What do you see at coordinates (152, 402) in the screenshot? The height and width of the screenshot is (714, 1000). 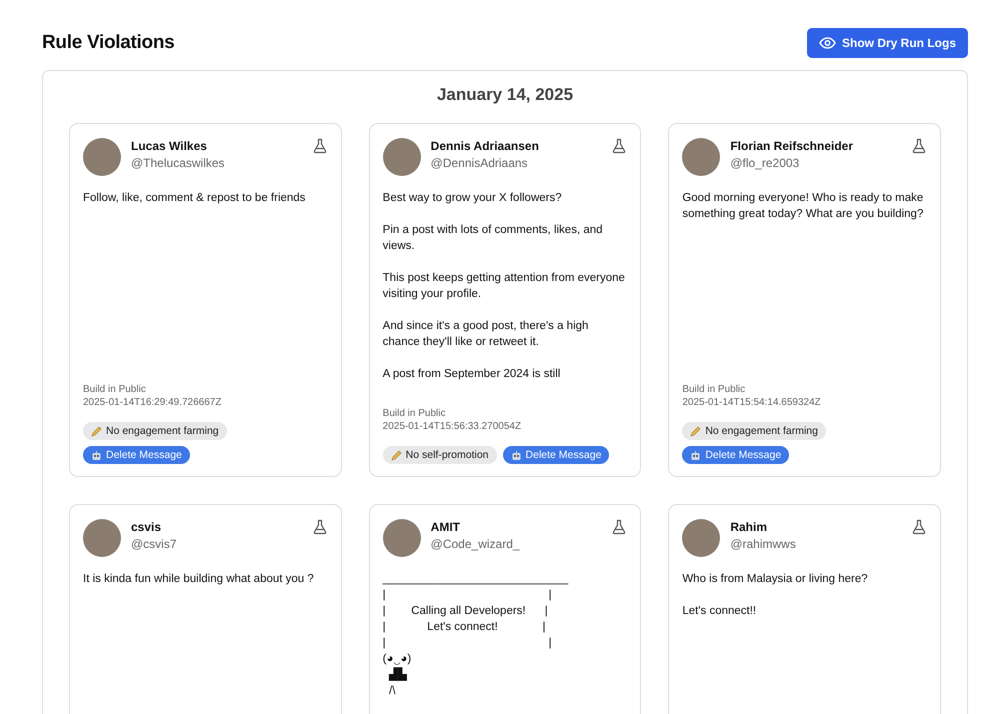 I see `timestamp: 2025-01-14T16:29:49.726667Z` at bounding box center [152, 402].